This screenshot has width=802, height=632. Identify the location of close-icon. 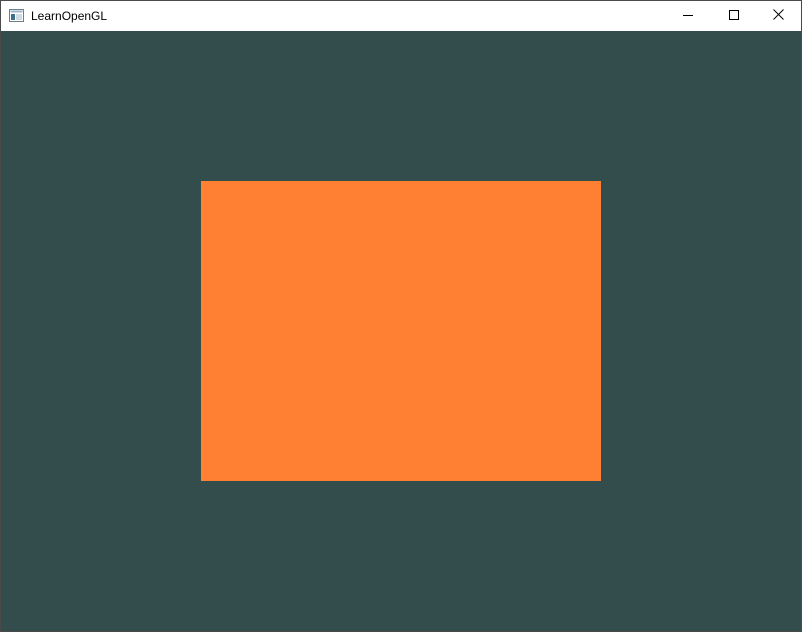
(778, 16).